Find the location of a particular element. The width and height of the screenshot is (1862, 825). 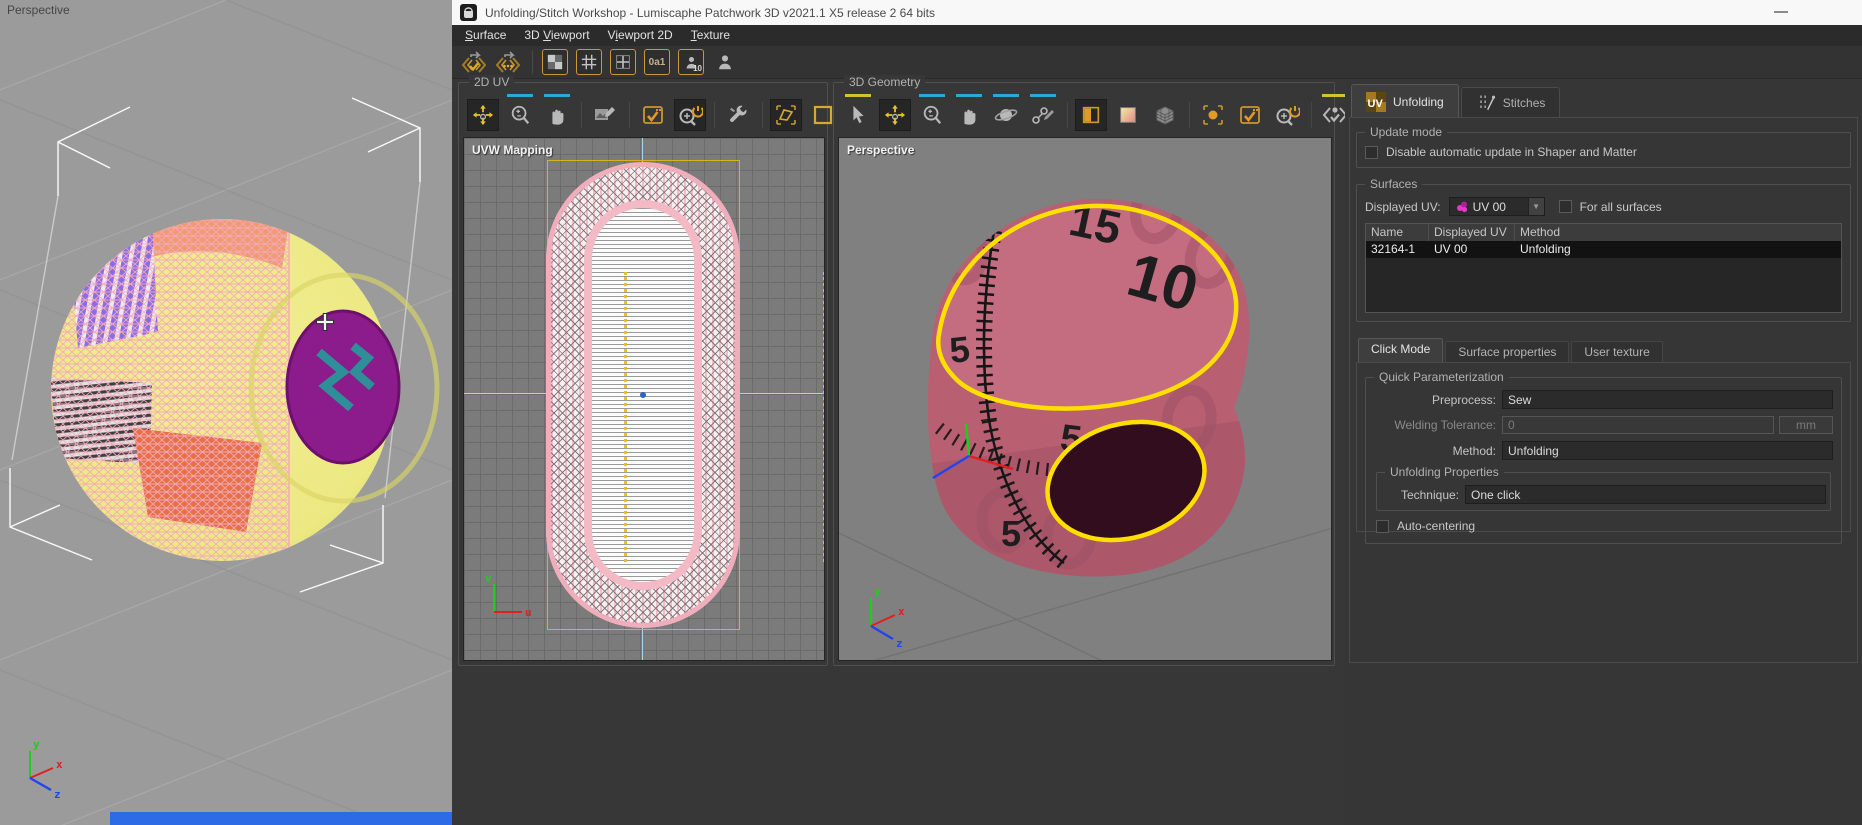

uvw-mapping-viewport: UVW Mapping v u is located at coordinates (644, 399).